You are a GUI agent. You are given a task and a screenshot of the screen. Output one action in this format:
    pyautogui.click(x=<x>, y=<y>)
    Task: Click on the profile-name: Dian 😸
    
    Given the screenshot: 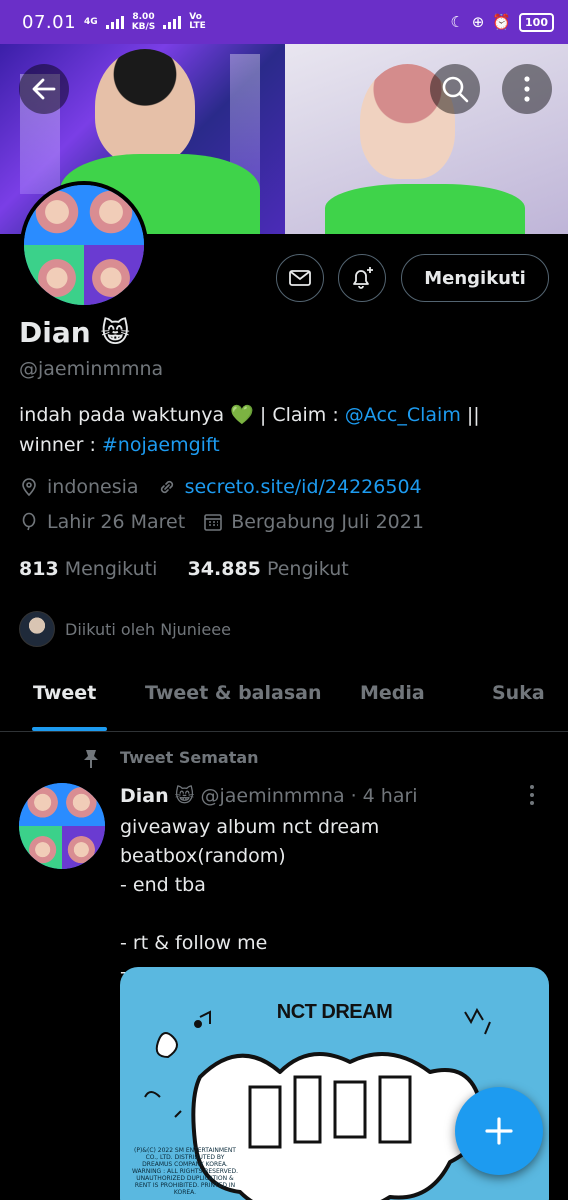 What is the action you would take?
    pyautogui.click(x=74, y=332)
    